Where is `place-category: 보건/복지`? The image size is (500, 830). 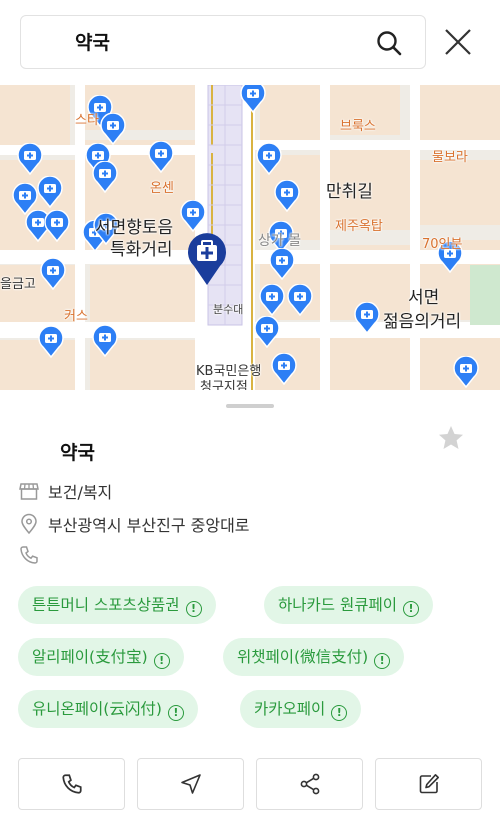
place-category: 보건/복지 is located at coordinates (80, 492).